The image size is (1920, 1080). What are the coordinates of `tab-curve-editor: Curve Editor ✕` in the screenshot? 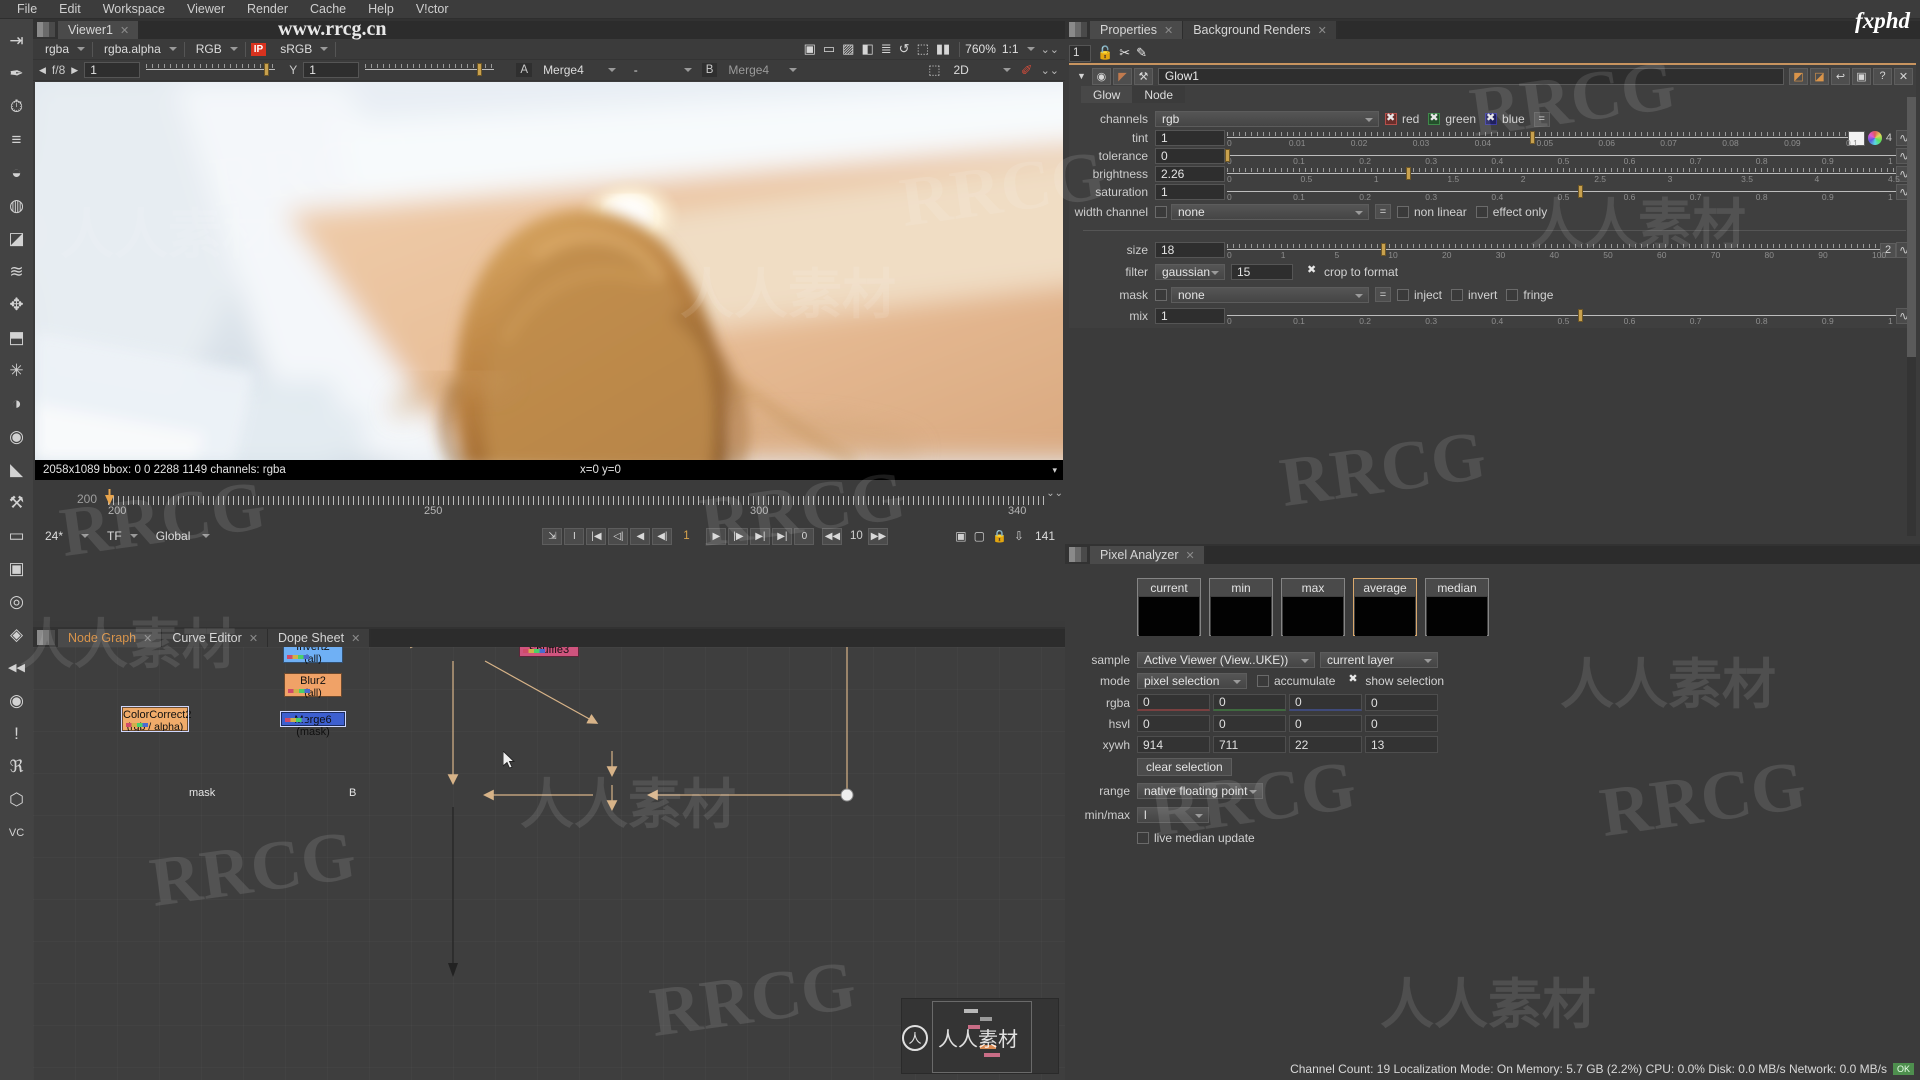 It's located at (215, 638).